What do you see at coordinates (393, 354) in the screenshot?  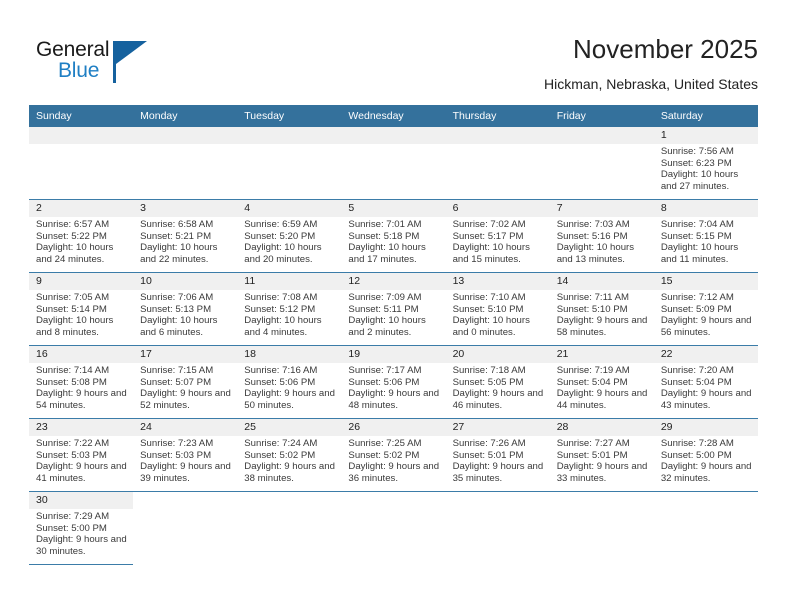 I see `day-number: 19` at bounding box center [393, 354].